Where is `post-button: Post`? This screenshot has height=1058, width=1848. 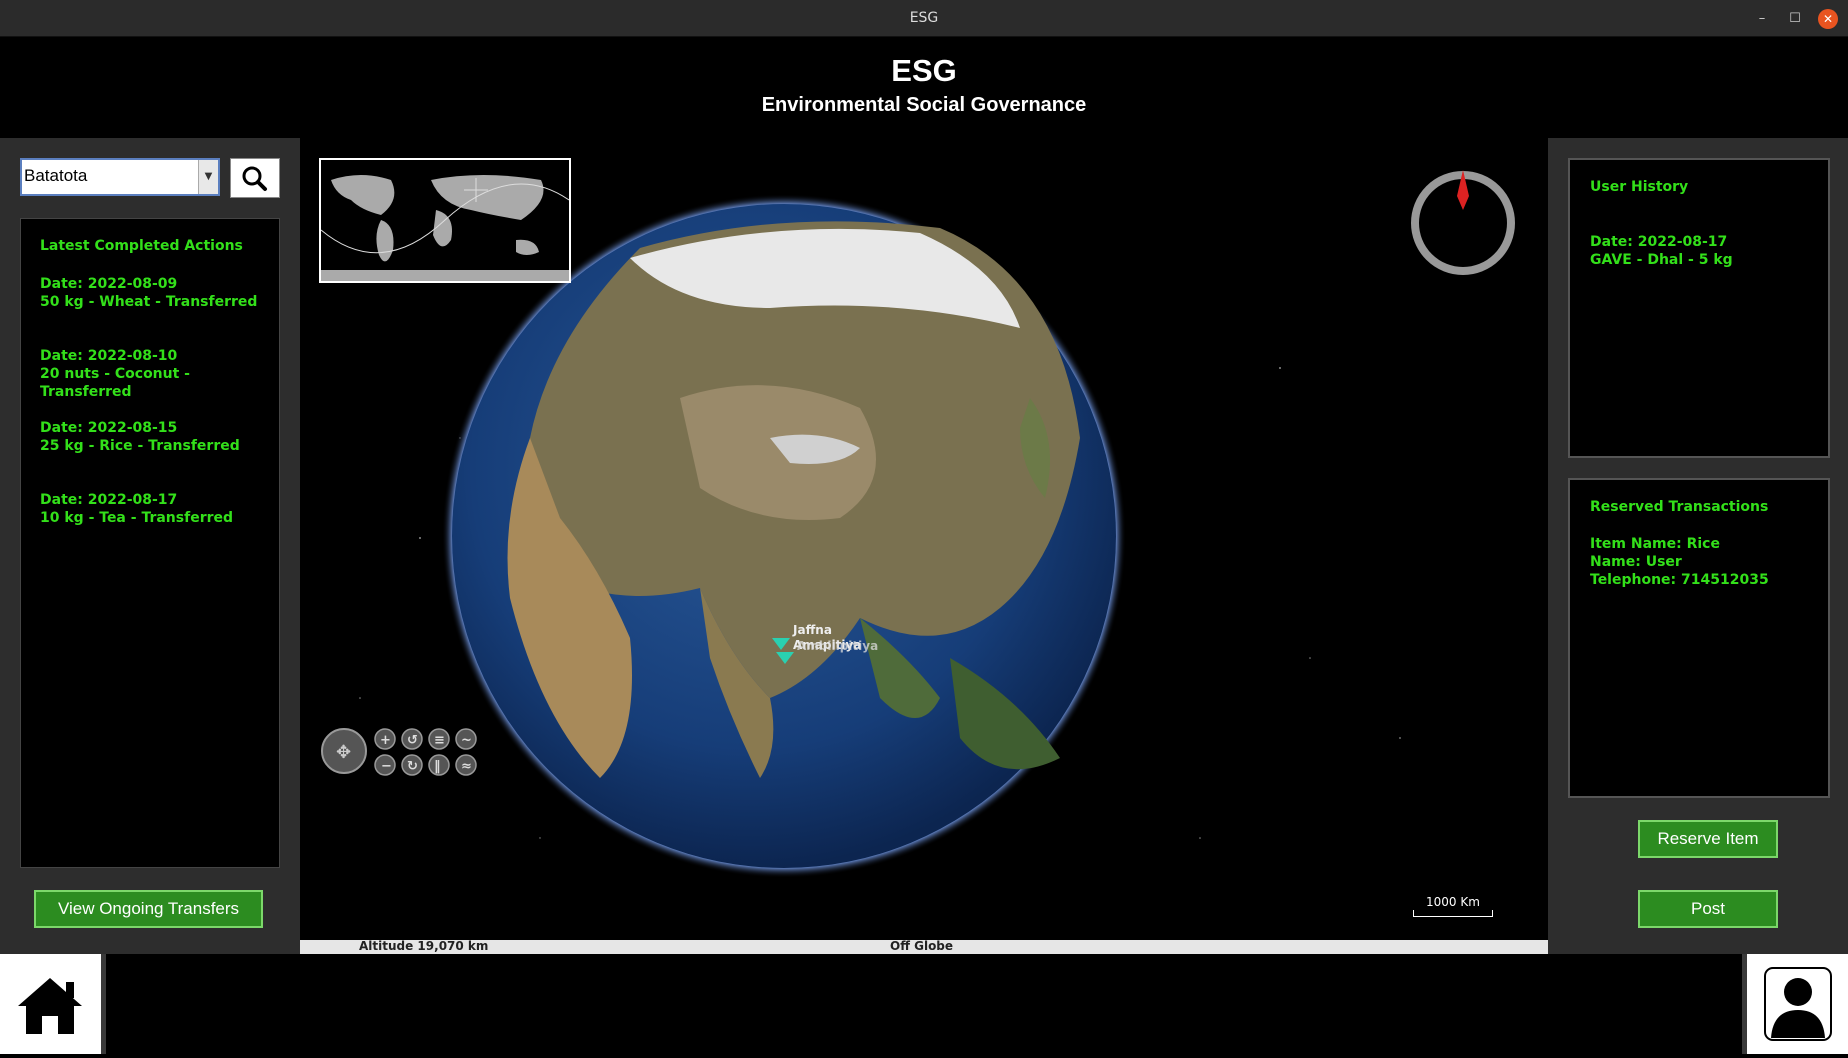
post-button: Post is located at coordinates (1708, 909).